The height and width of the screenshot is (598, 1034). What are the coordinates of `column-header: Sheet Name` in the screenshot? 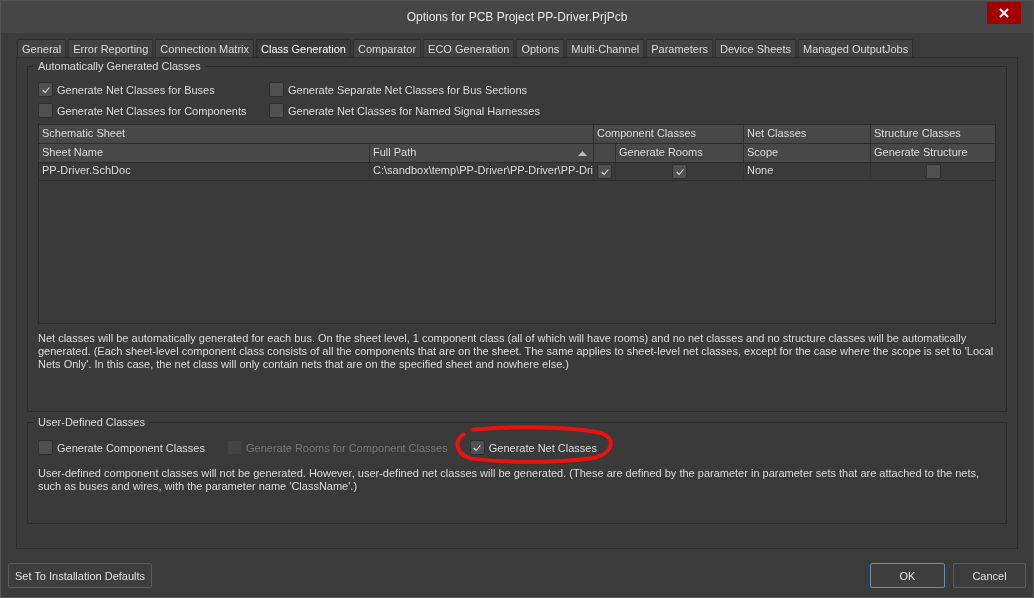 It's located at (204, 153).